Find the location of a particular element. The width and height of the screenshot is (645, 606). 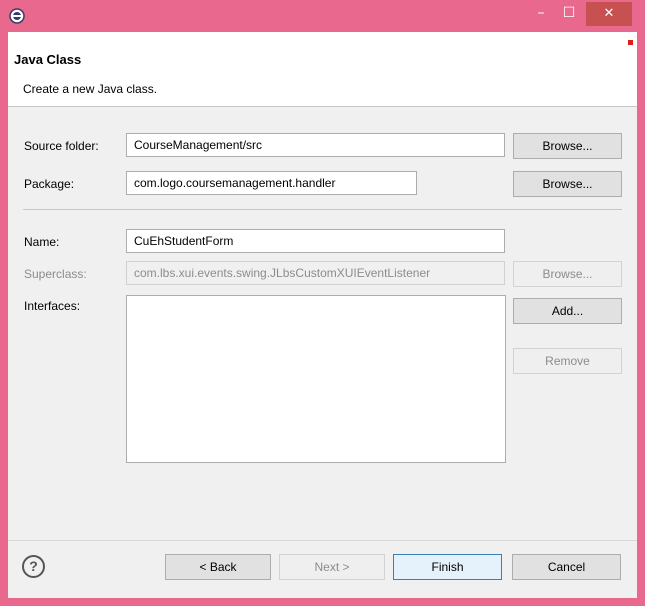

name-input: CuEhStudentForm is located at coordinates (315, 241).